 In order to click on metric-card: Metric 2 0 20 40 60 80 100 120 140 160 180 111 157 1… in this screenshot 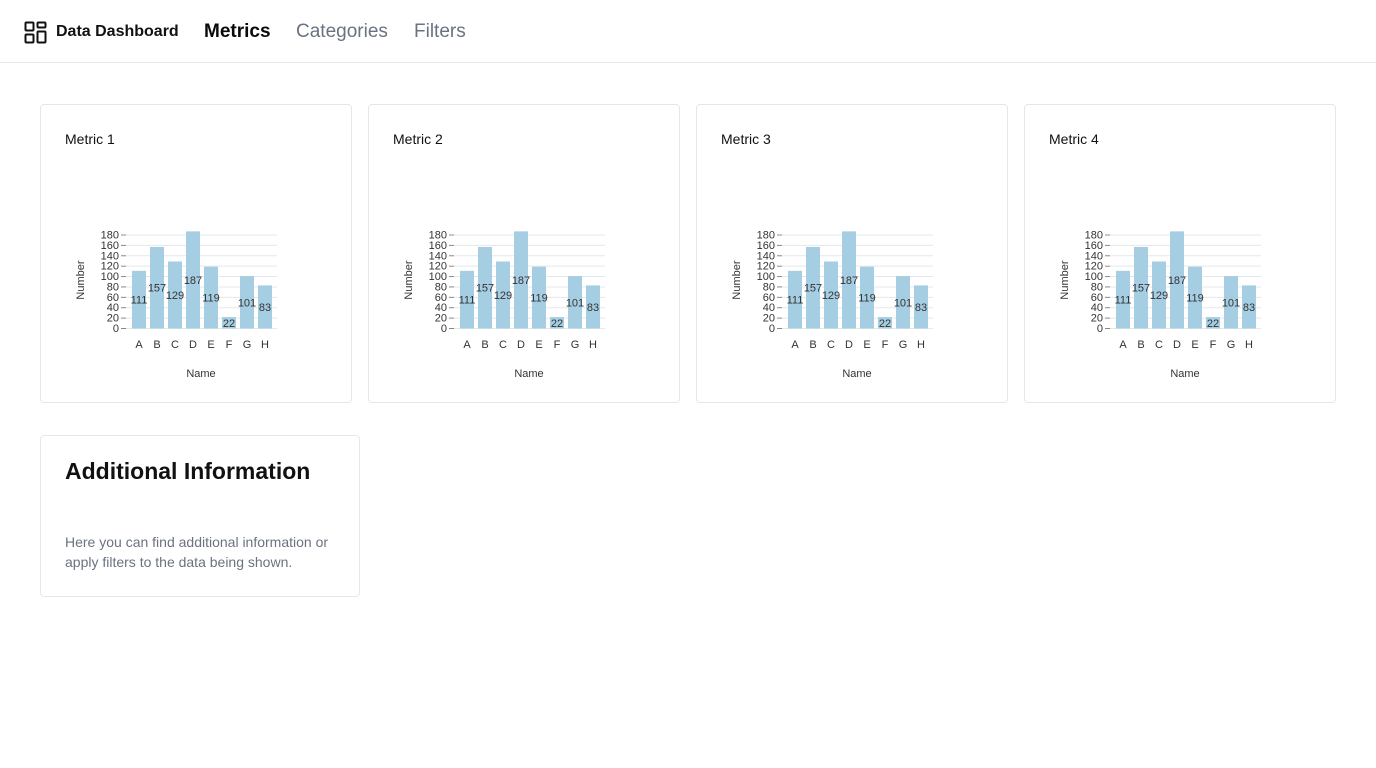, I will do `click(524, 253)`.